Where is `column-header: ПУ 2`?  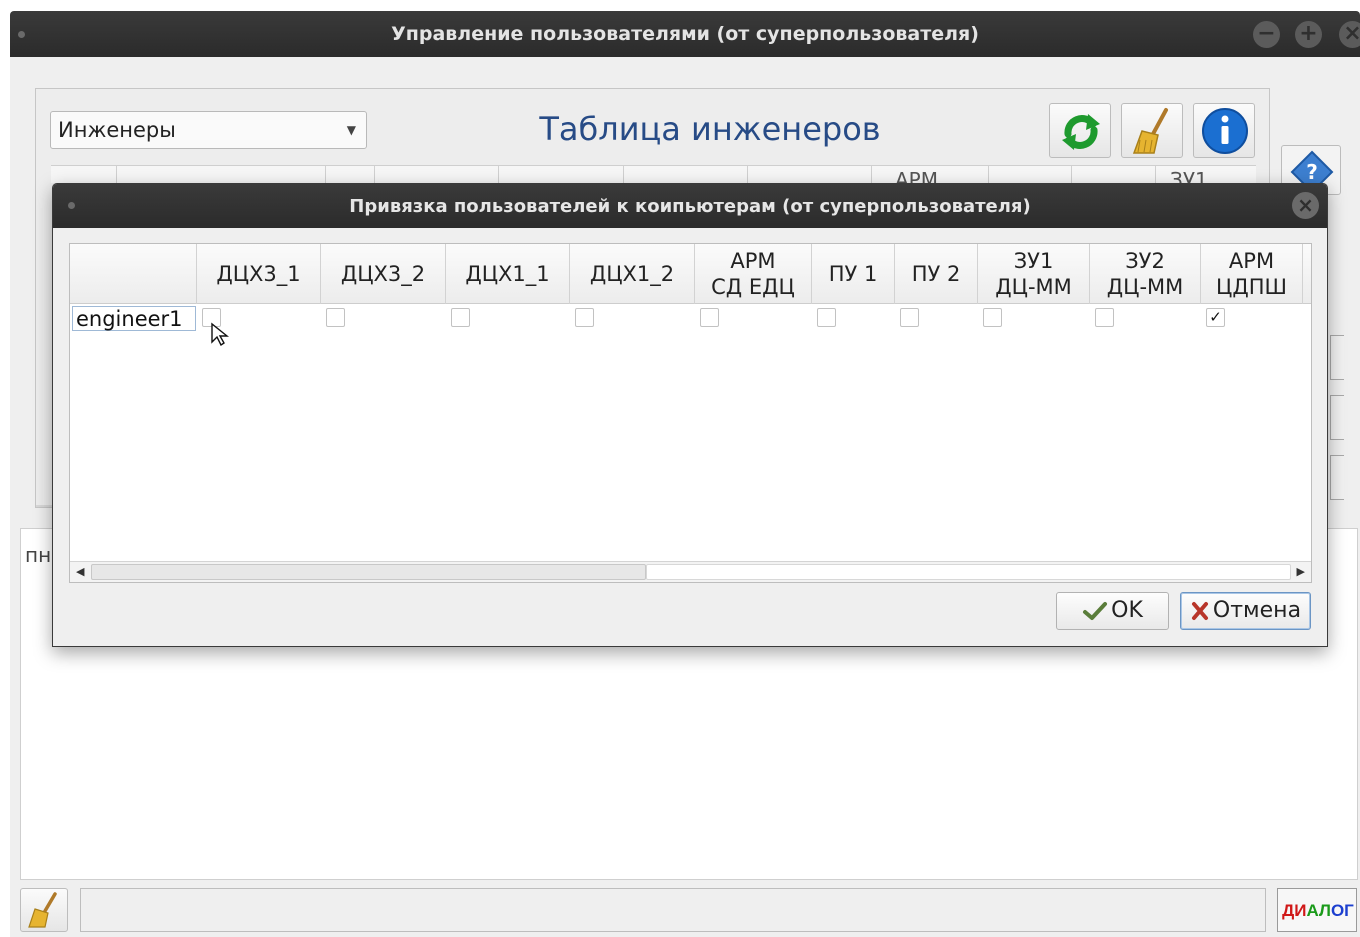
column-header: ПУ 2 is located at coordinates (936, 274).